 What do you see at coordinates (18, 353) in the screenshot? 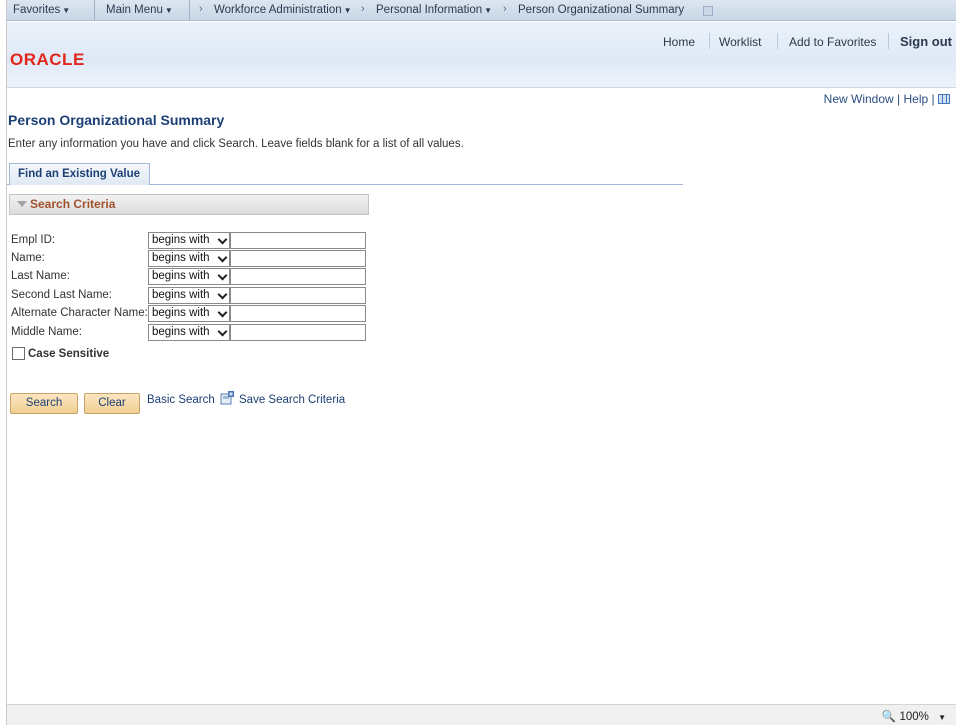
I see `case-sensitive-checkbox` at bounding box center [18, 353].